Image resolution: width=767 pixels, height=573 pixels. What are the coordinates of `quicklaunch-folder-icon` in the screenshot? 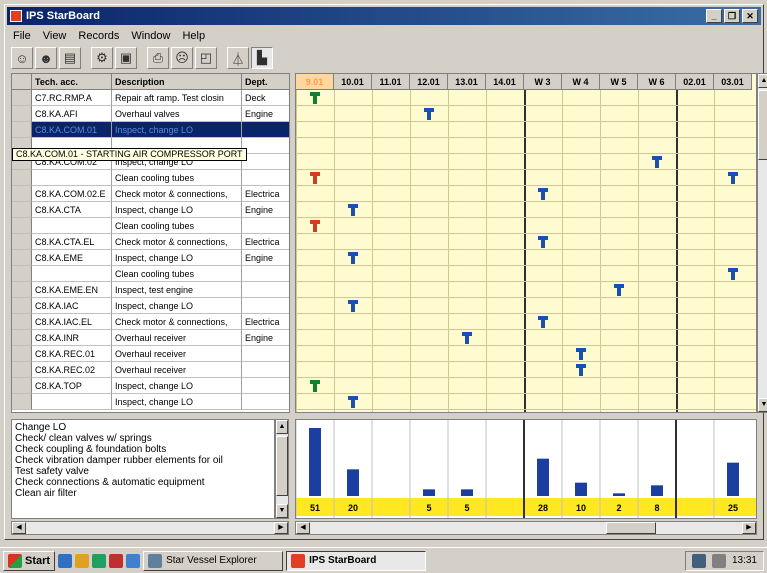 It's located at (82, 560).